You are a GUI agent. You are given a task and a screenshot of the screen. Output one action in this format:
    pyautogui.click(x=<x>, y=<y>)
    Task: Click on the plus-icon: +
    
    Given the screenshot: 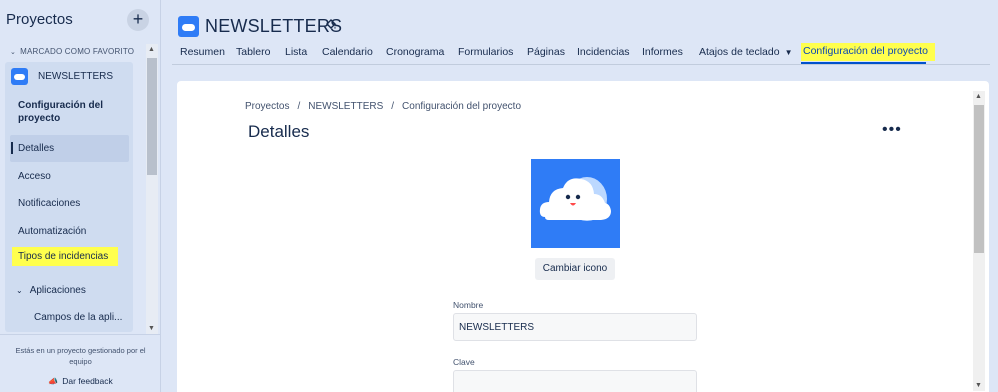 What is the action you would take?
    pyautogui.click(x=138, y=19)
    